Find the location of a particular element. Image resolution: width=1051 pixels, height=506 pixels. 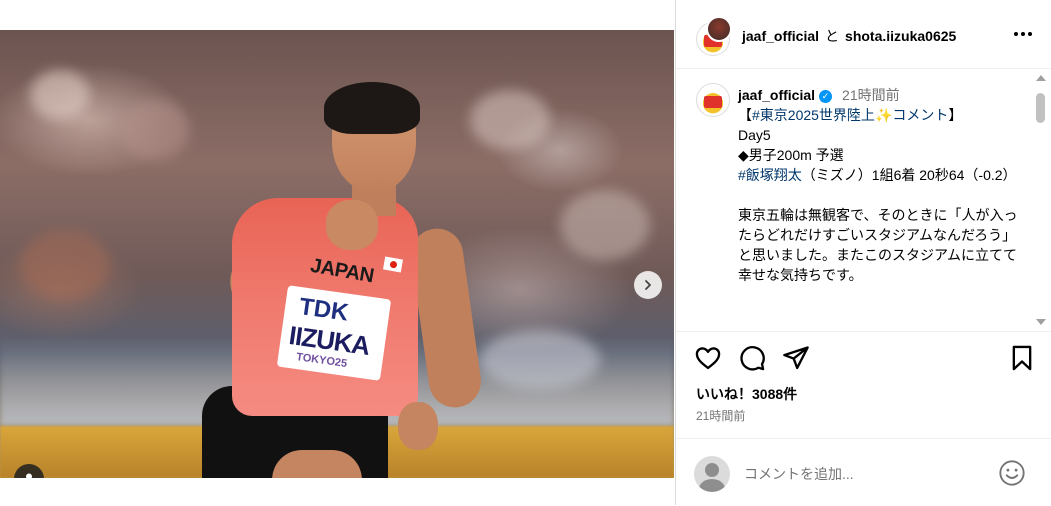

post-authors: jaaf_official と shota.iizuka0625 is located at coordinates (849, 36).